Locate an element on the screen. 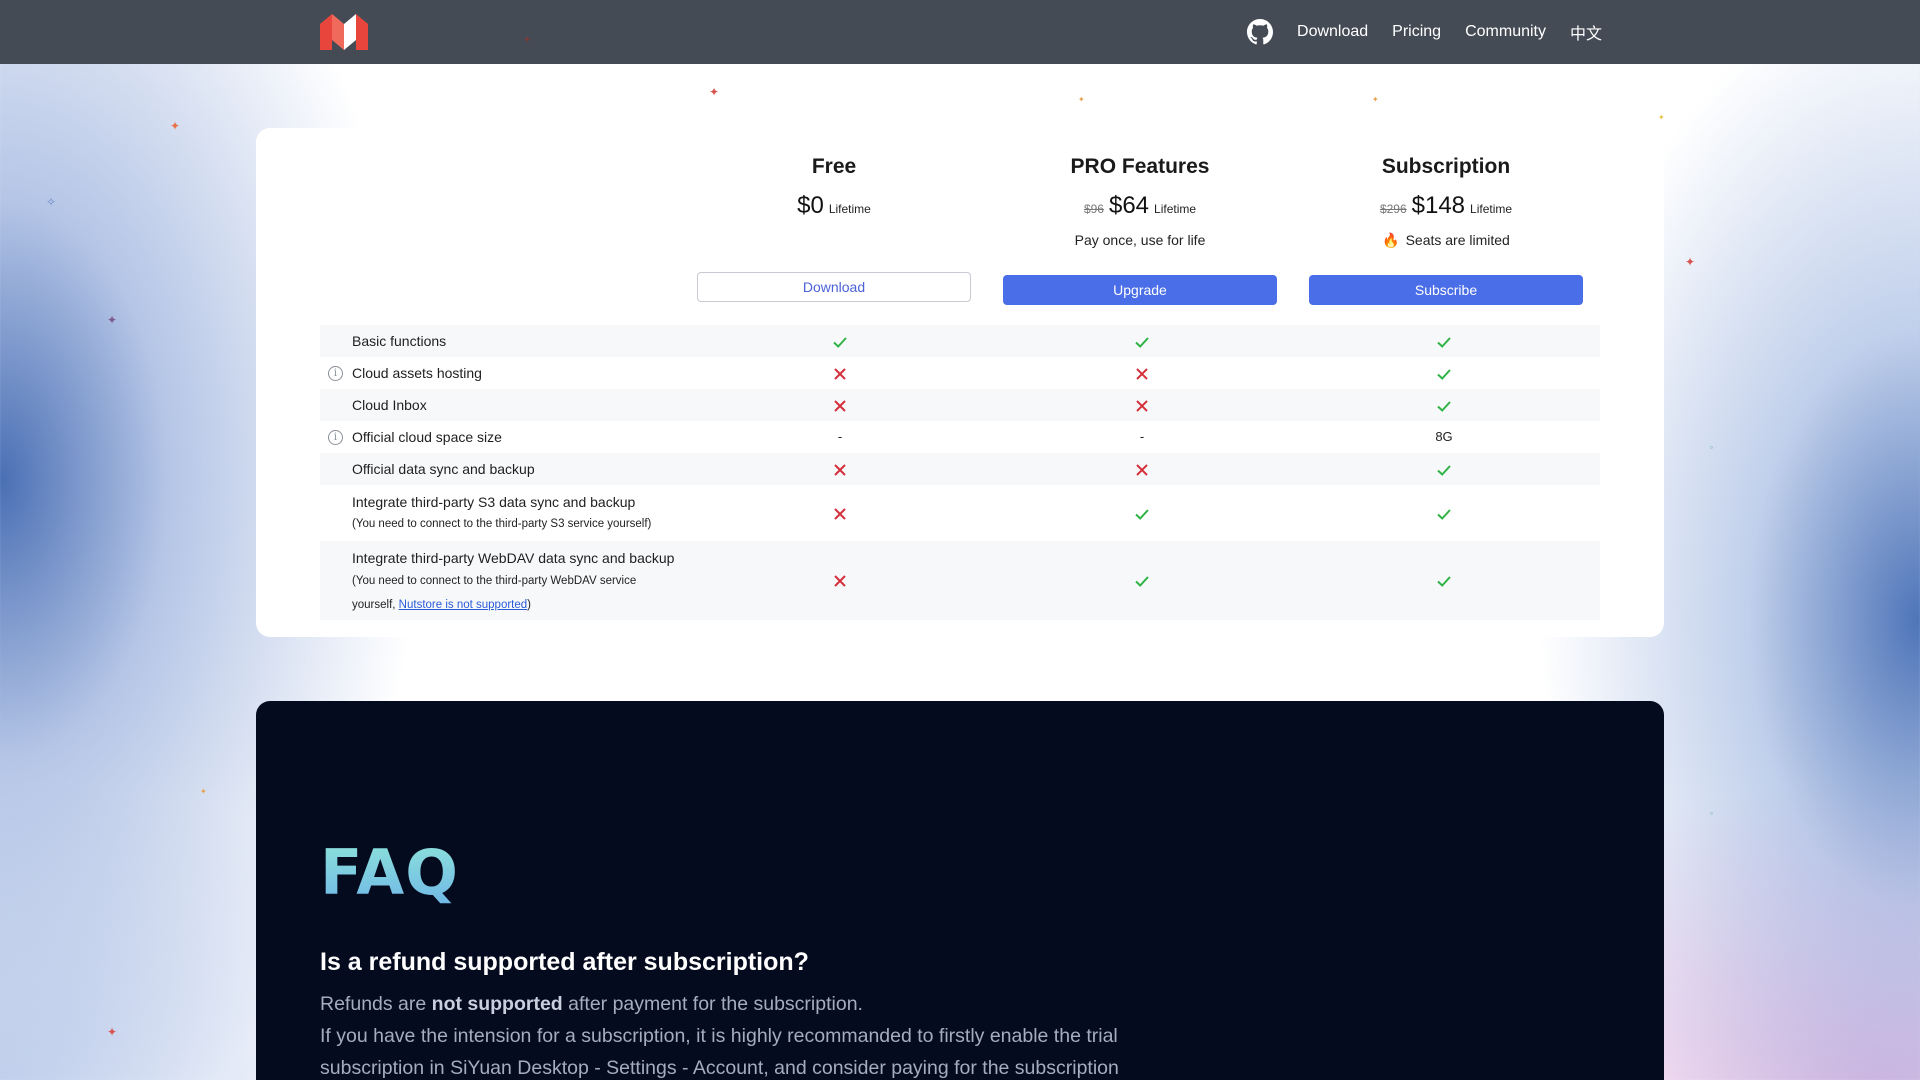 This screenshot has width=1920, height=1080. plan-price: $96 $64 Lifetime is located at coordinates (1140, 206).